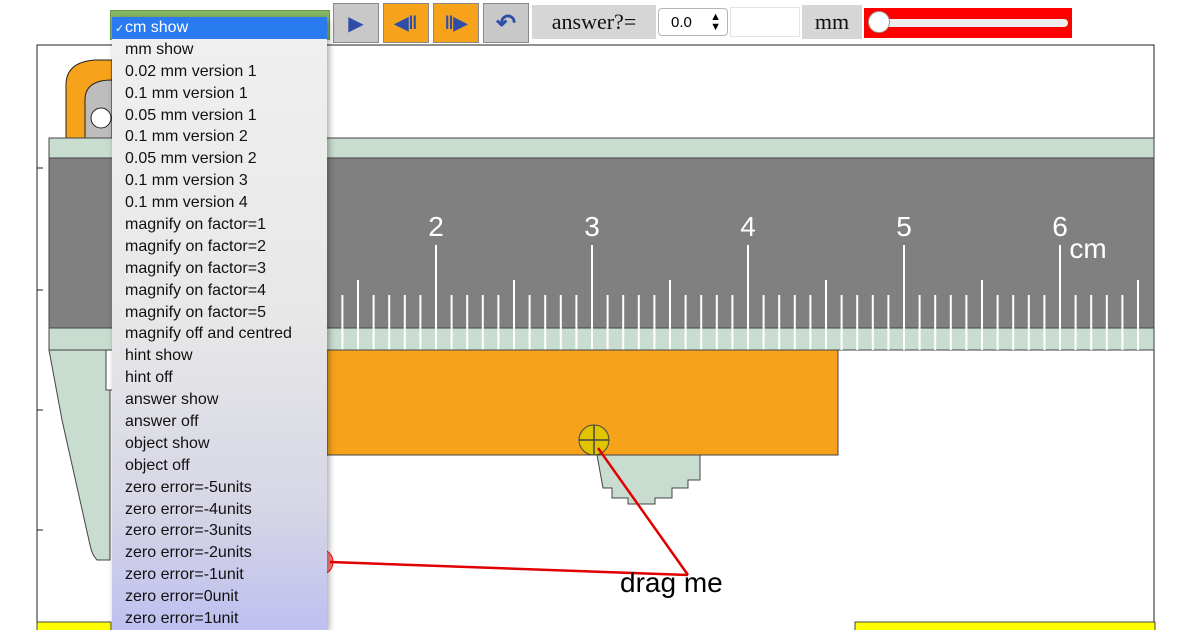 This screenshot has width=1200, height=630. What do you see at coordinates (748, 226) in the screenshot?
I see `ruler-number-4: 4` at bounding box center [748, 226].